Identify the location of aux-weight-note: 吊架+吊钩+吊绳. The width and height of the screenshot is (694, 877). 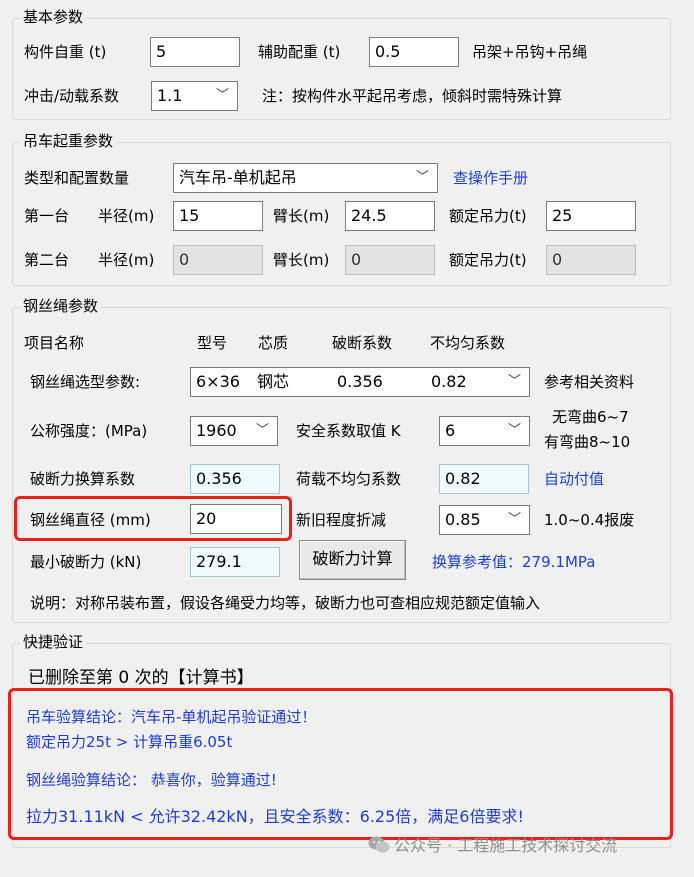
(530, 52).